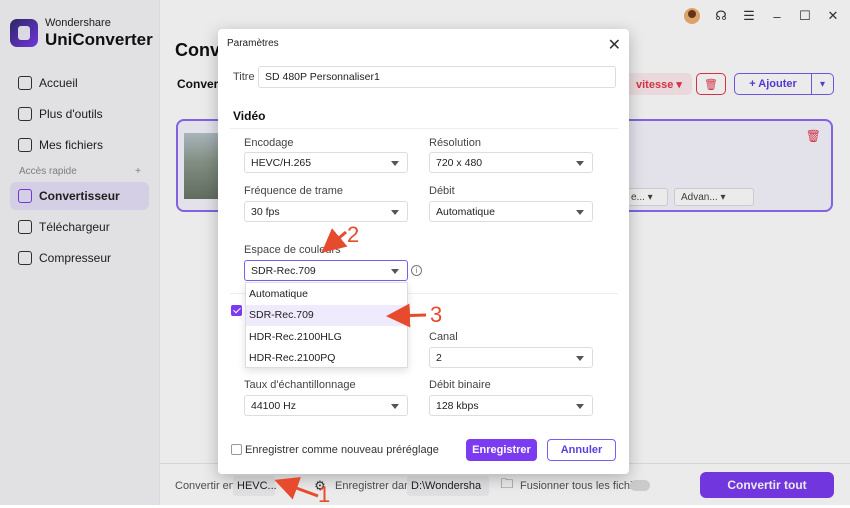  Describe the element at coordinates (442, 191) in the screenshot. I see `bitrate-label: Débit` at that location.